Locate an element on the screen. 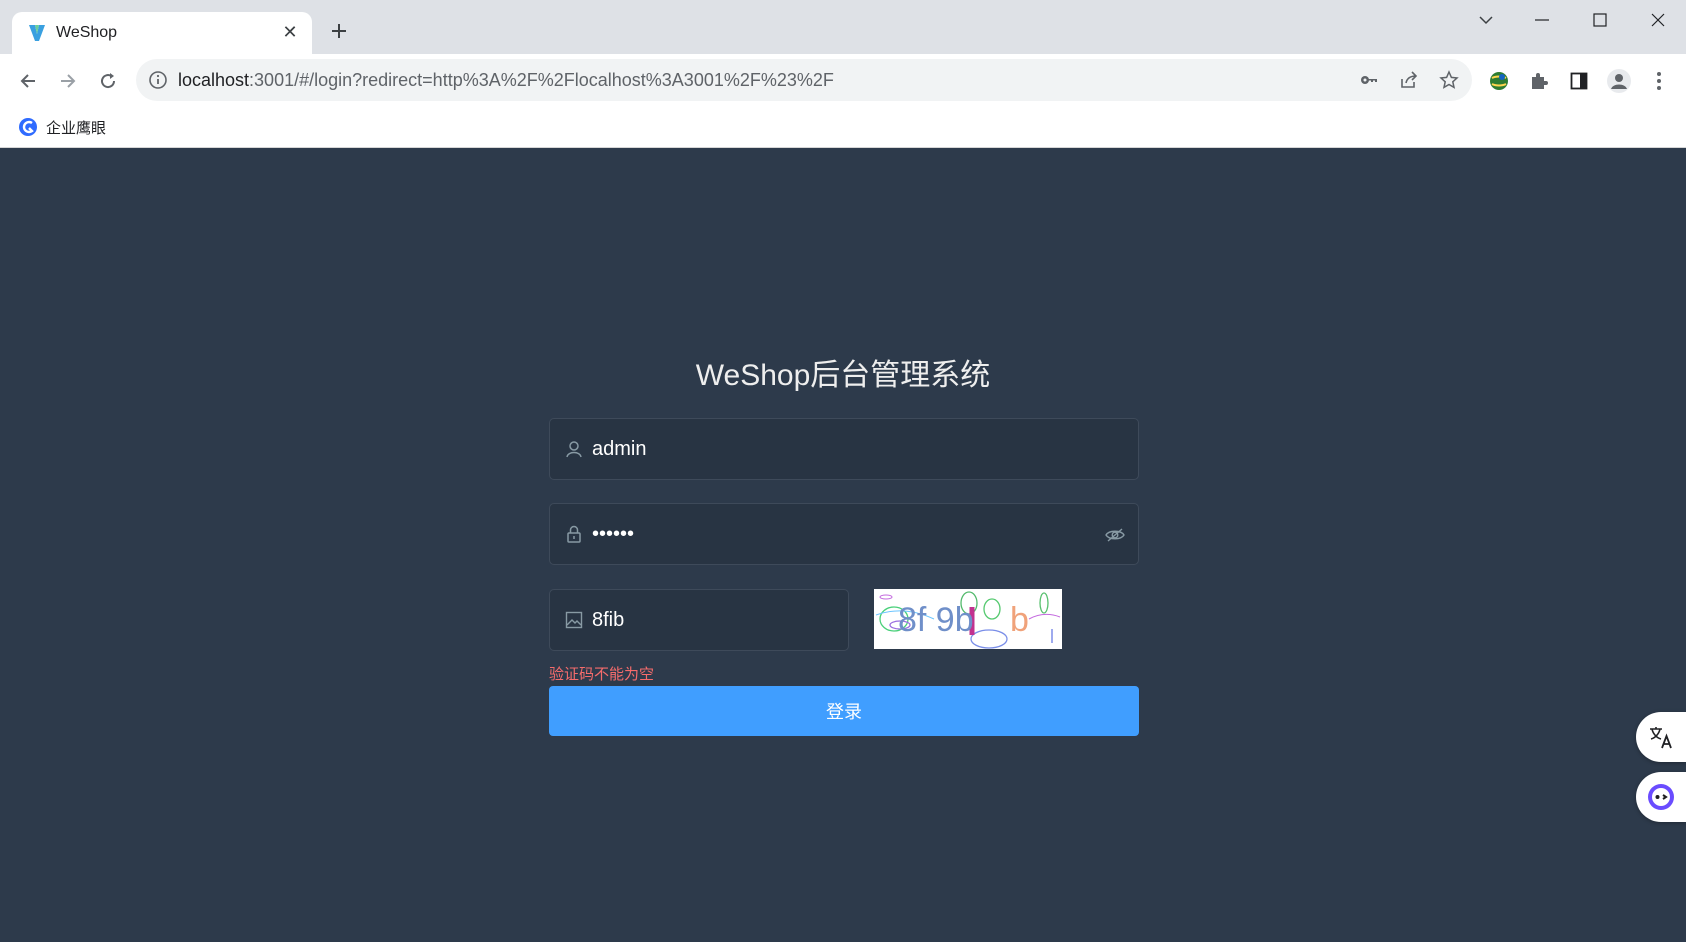  captcha-image: 8f 9b b is located at coordinates (968, 619).